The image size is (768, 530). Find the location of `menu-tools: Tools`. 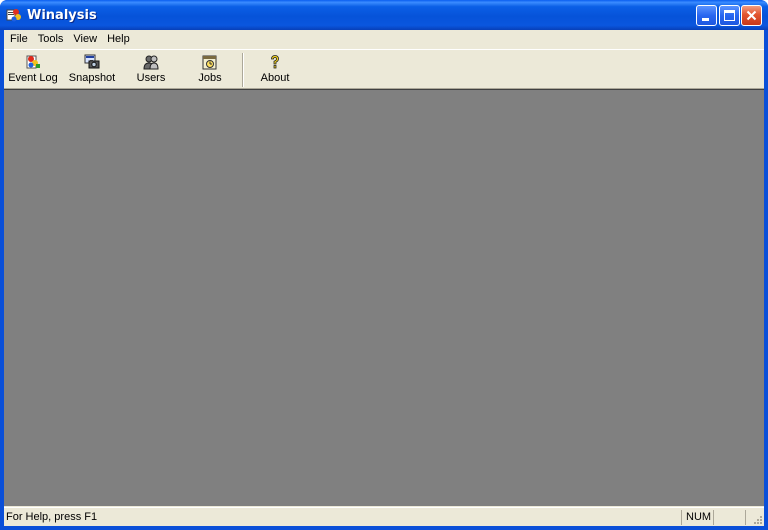

menu-tools: Tools is located at coordinates (51, 39).